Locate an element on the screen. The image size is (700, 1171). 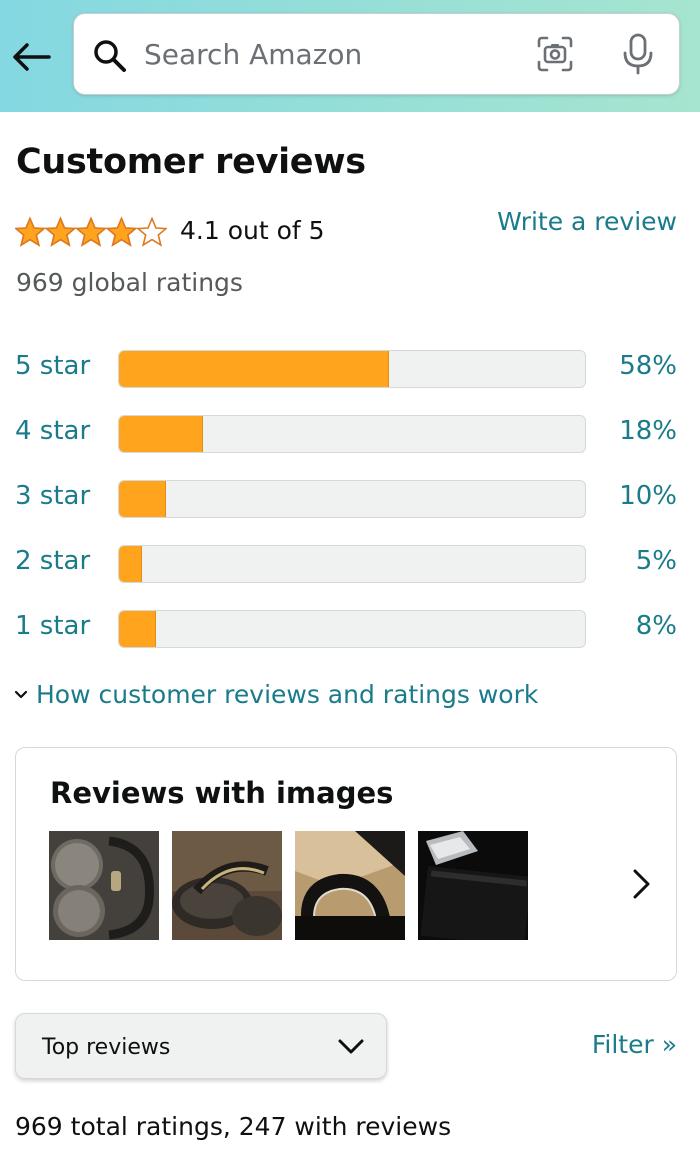
histogram-row-2-star: 2 star 5% is located at coordinates (350, 564).